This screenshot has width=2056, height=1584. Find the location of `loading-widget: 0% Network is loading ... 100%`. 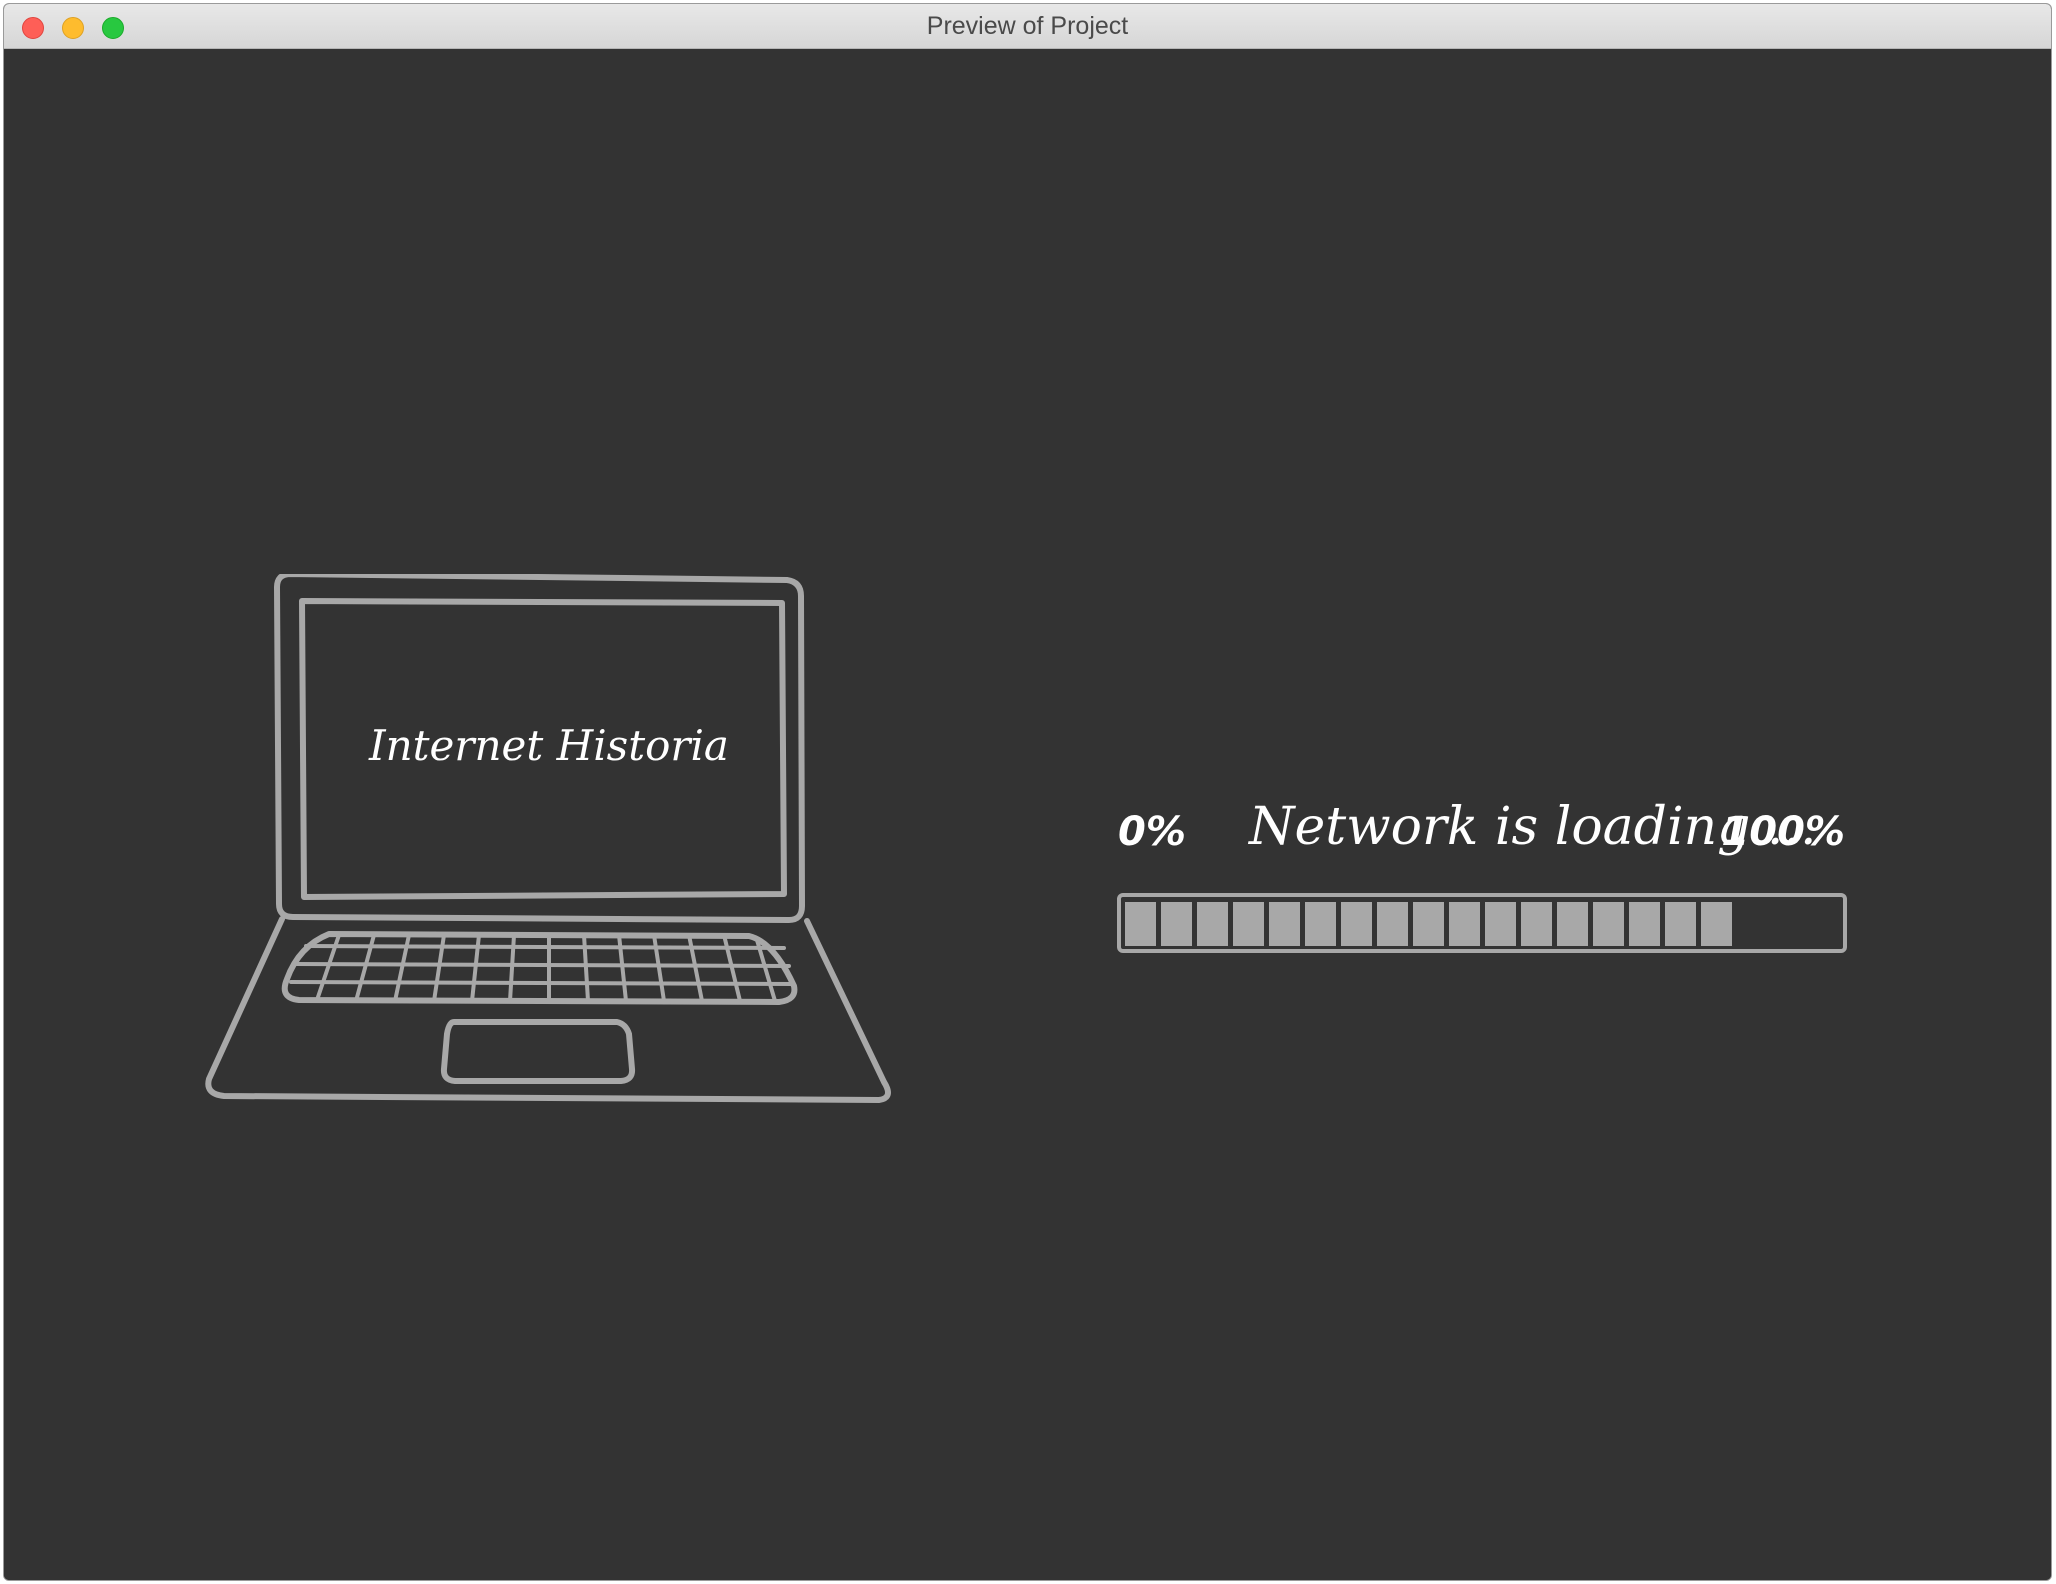

loading-widget: 0% Network is loading ... 100% is located at coordinates (1481, 869).